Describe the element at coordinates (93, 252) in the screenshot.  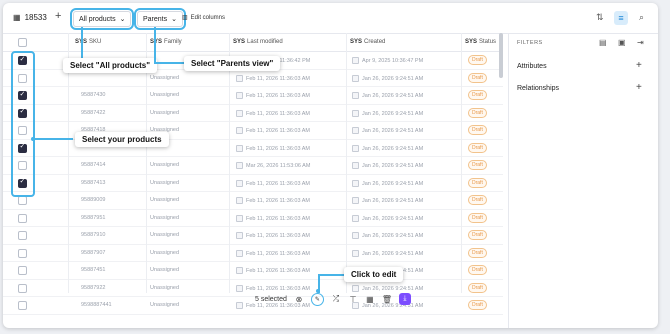
I see `cell-sku: 95887907` at that location.